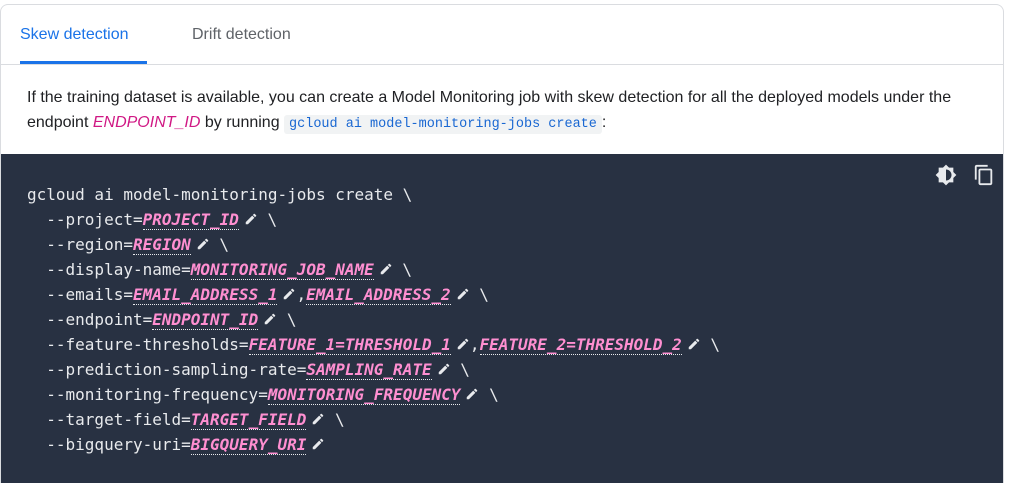 The image size is (1011, 483). Describe the element at coordinates (90, 319) in the screenshot. I see `code-flag: --endpoint=` at that location.